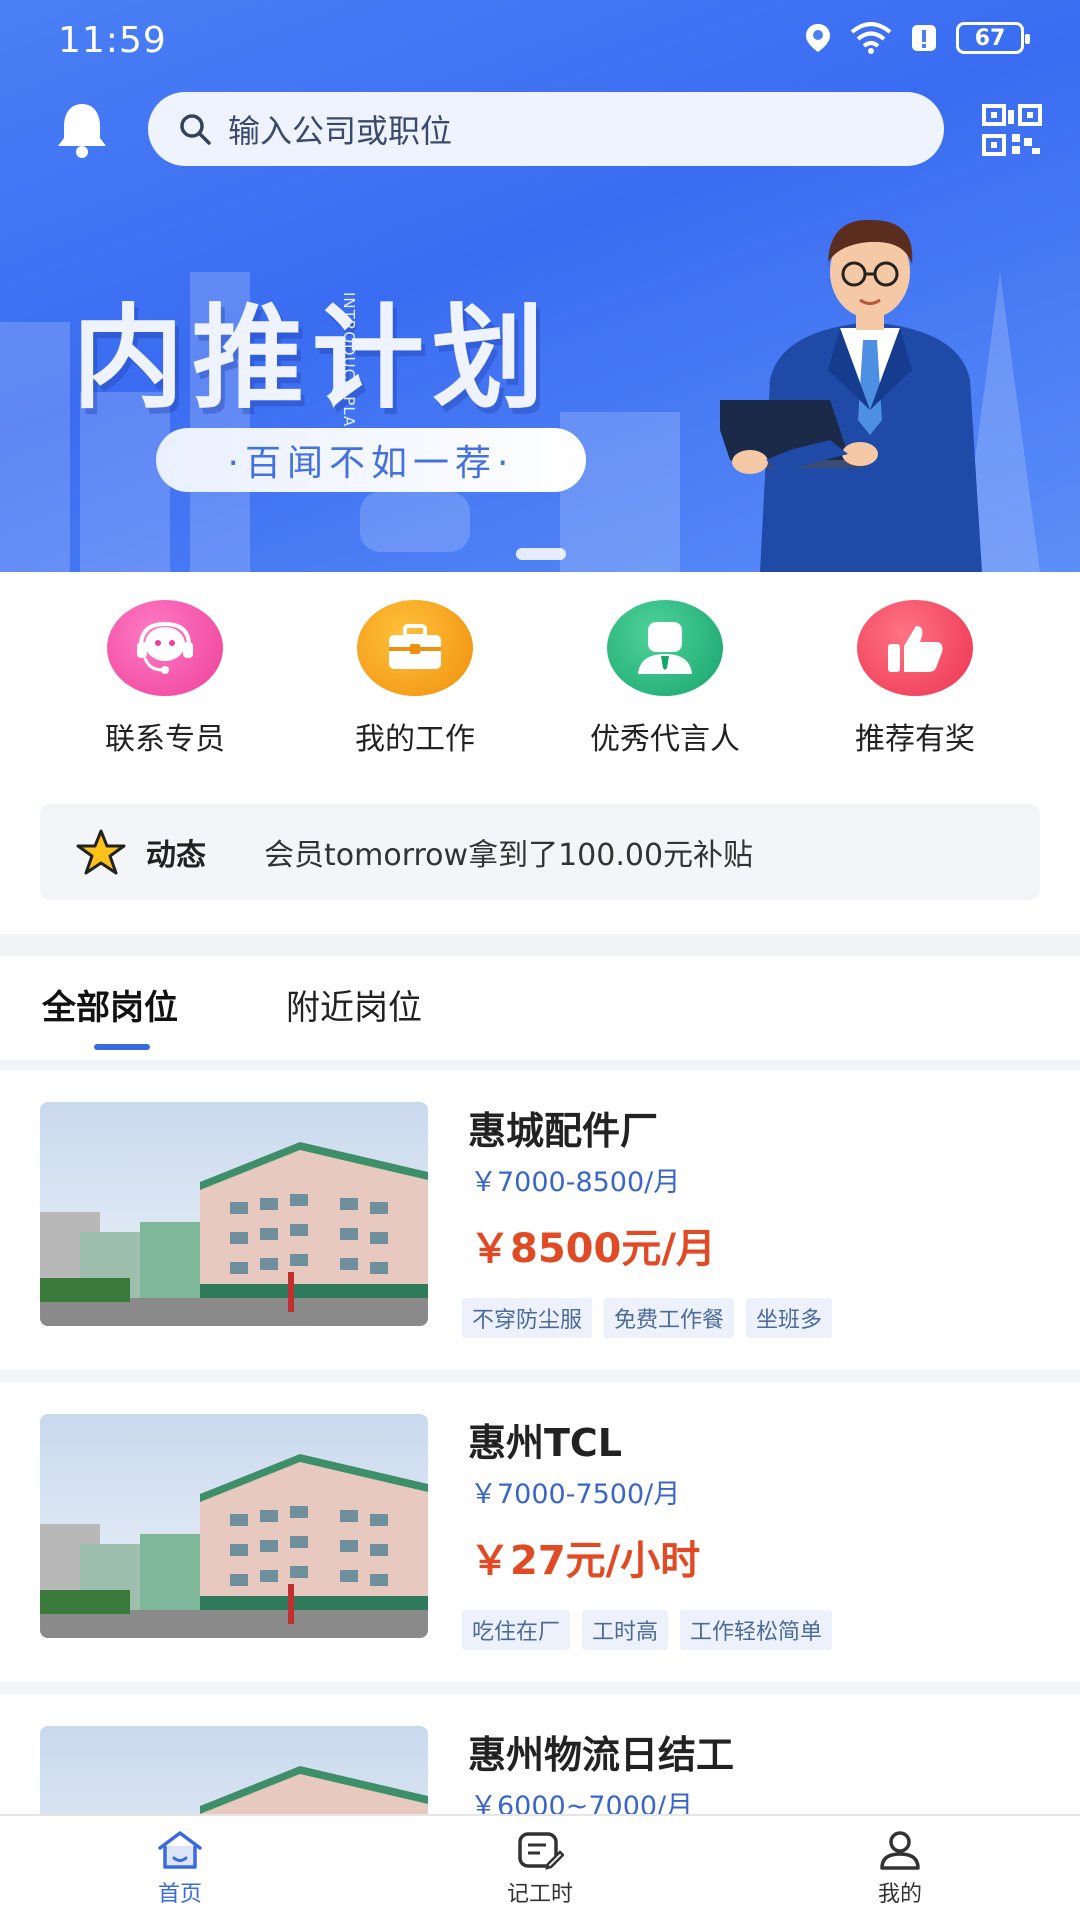 This screenshot has width=1080, height=1920. What do you see at coordinates (1012, 130) in the screenshot?
I see `qr-scan-icon` at bounding box center [1012, 130].